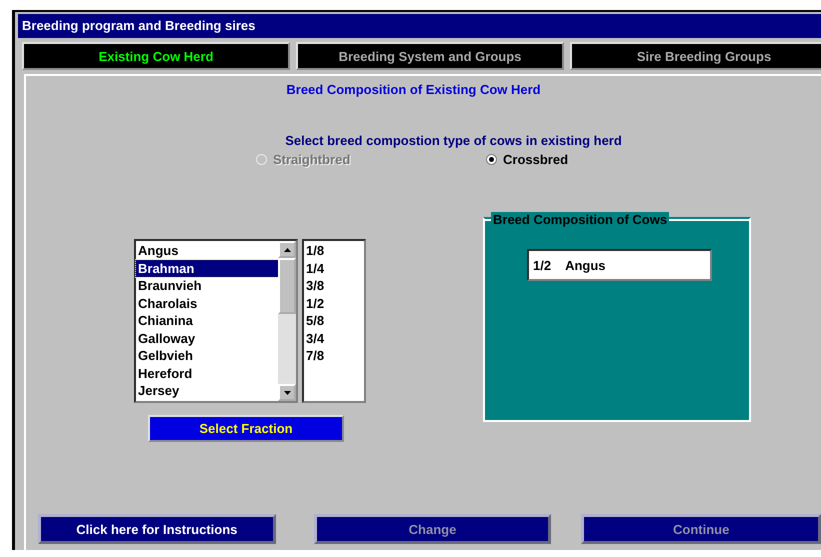  I want to click on tab: Existing Cow Herd, so click(156, 56).